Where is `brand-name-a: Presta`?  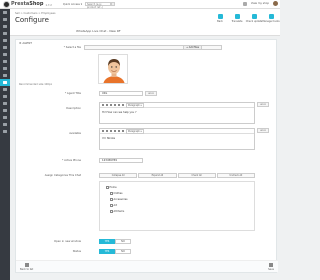 brand-name-a: Presta is located at coordinates (20, 4).